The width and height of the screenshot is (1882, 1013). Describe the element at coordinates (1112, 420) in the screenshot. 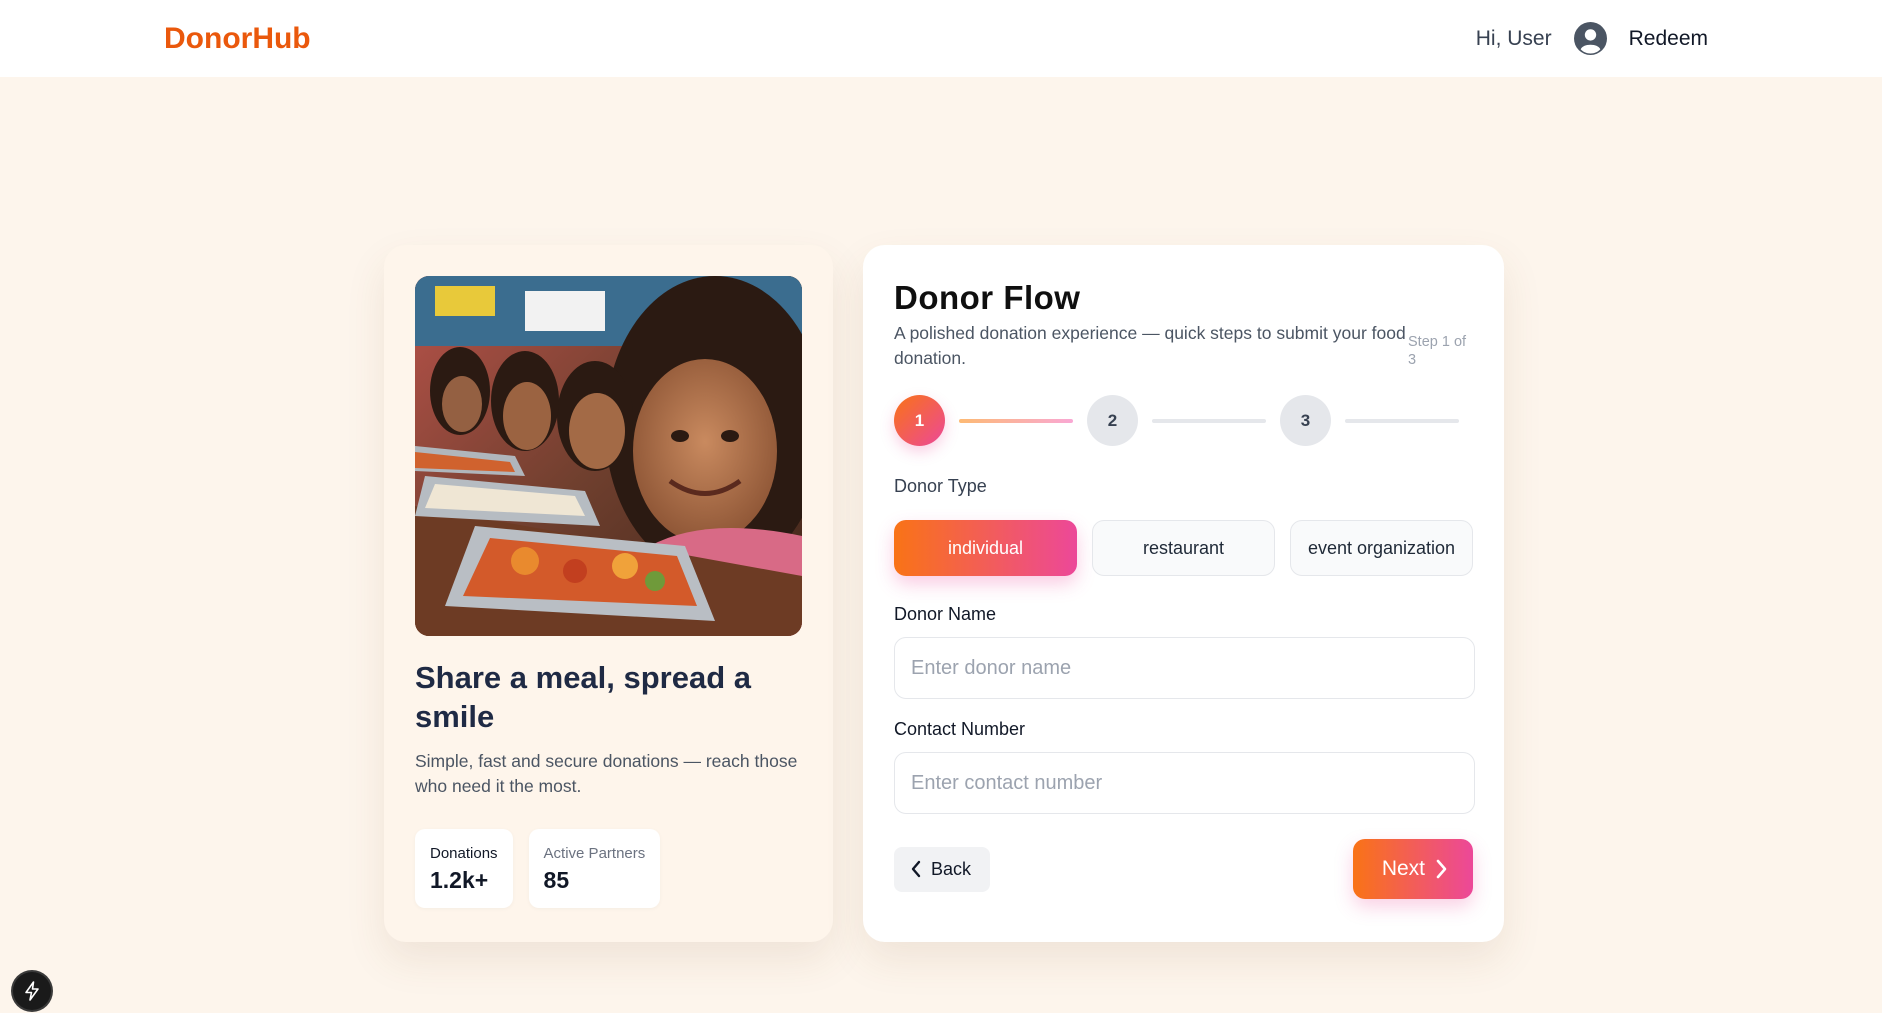

I see `step-2: 2` at that location.